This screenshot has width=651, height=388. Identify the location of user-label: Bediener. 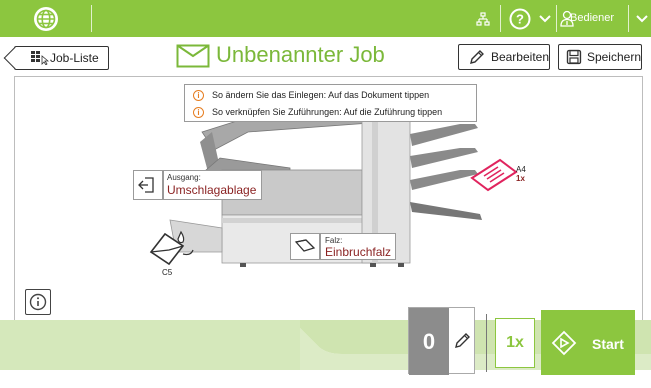
(592, 18).